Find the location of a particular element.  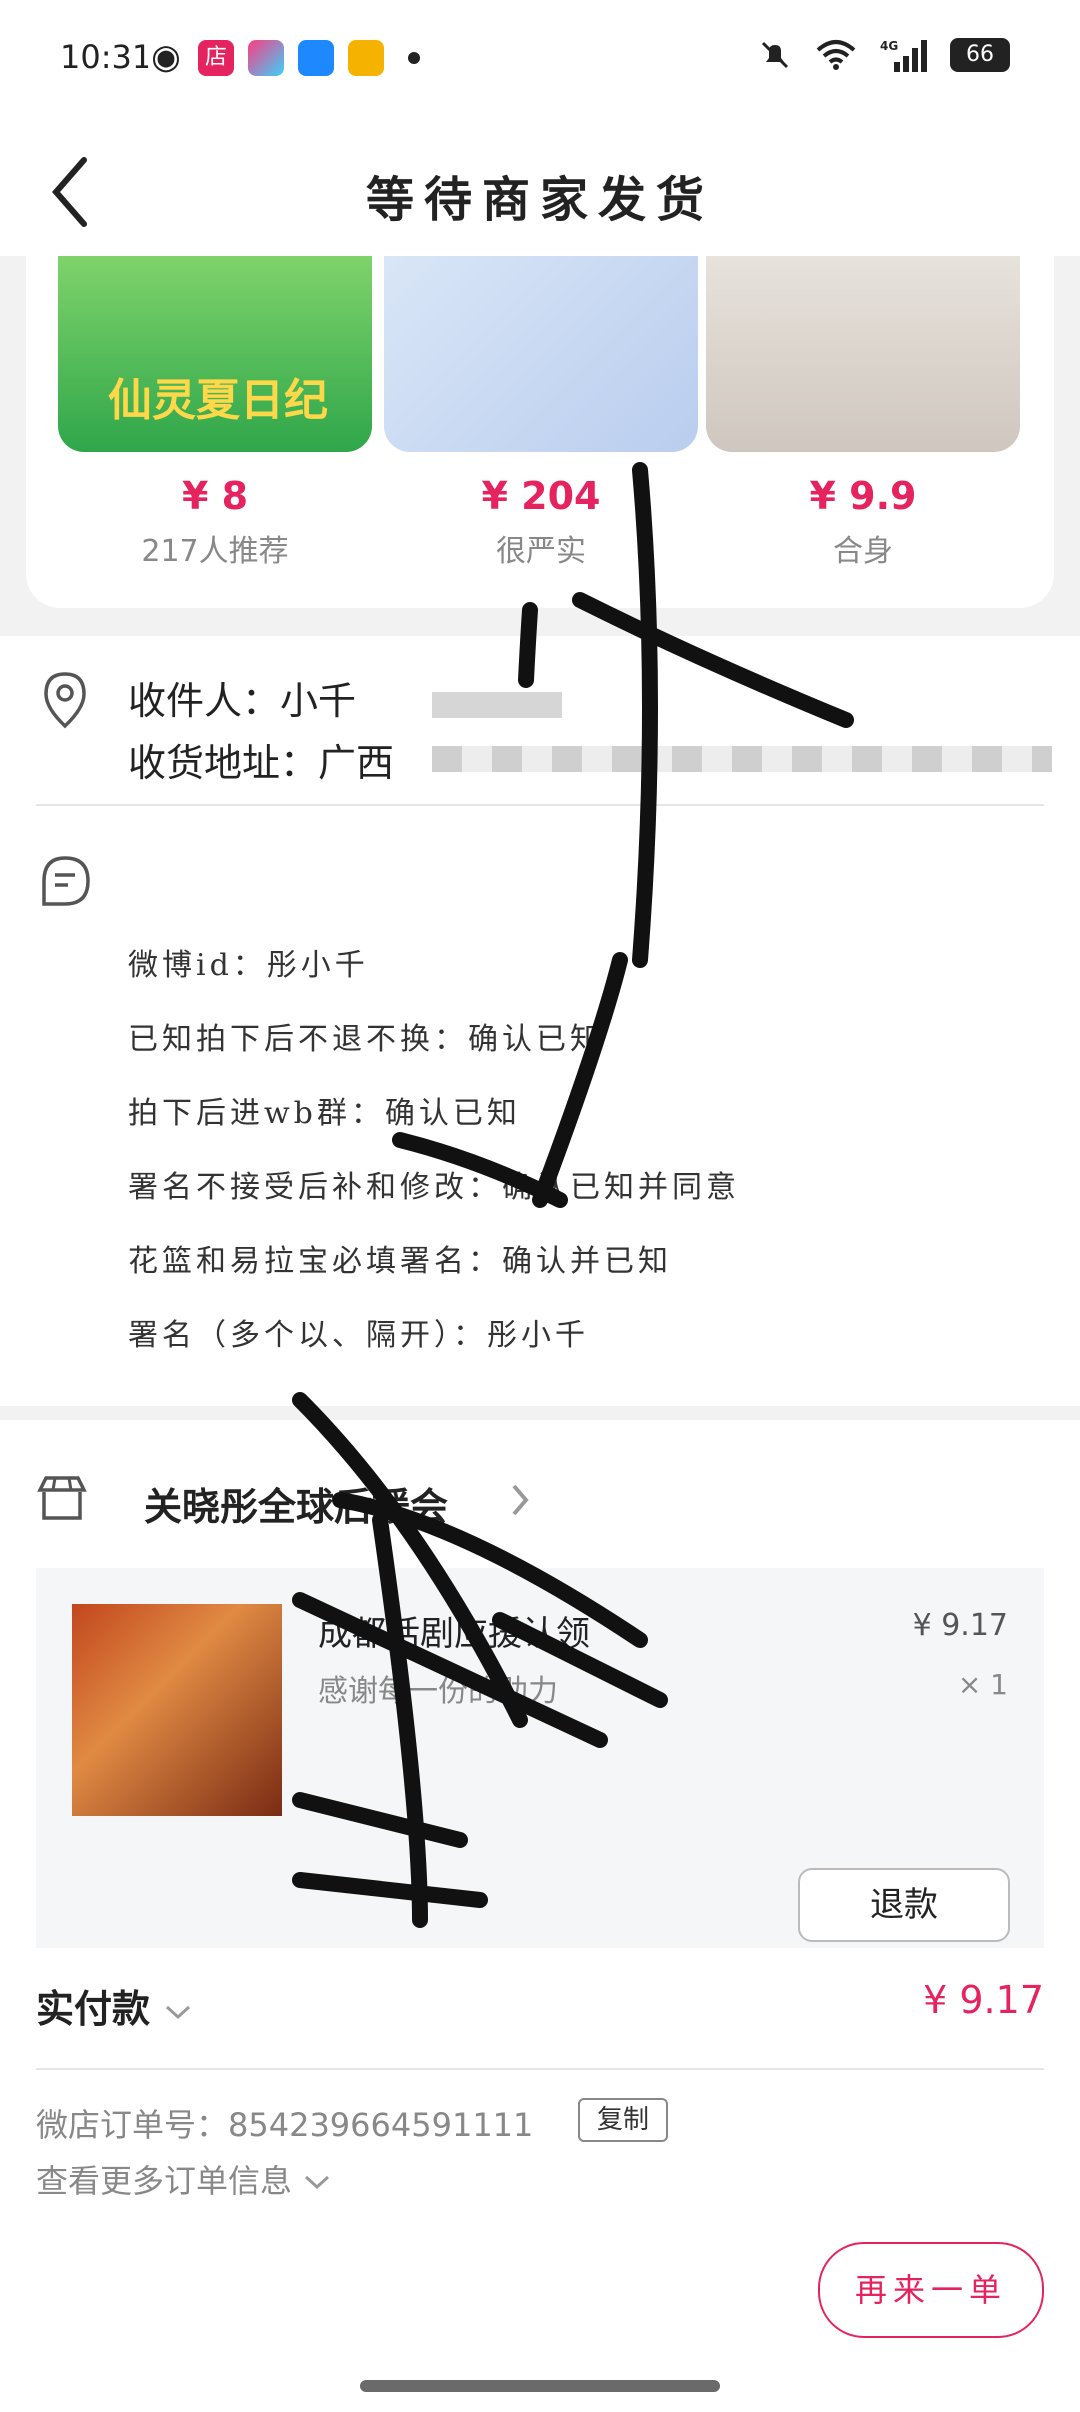

shop-name: 关晓彤全球后援会 is located at coordinates (296, 1503).